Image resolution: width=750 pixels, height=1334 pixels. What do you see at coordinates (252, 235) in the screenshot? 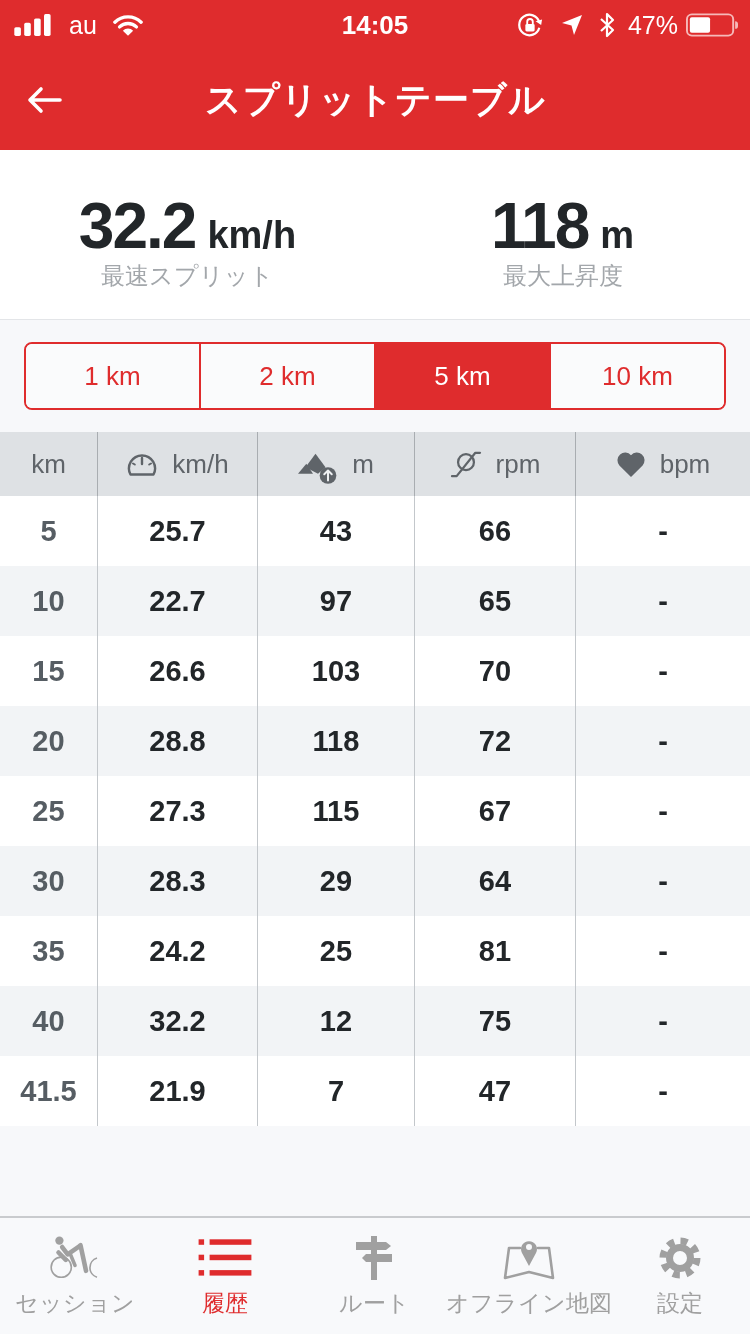
I see `stat-unit: km/h` at bounding box center [252, 235].